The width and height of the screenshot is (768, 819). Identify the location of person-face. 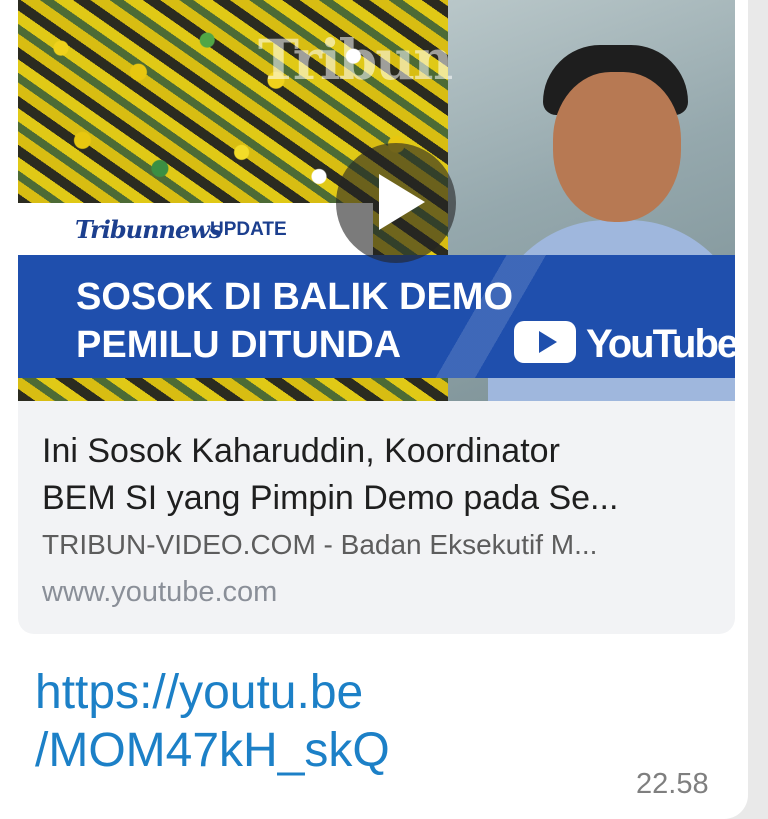
(617, 147).